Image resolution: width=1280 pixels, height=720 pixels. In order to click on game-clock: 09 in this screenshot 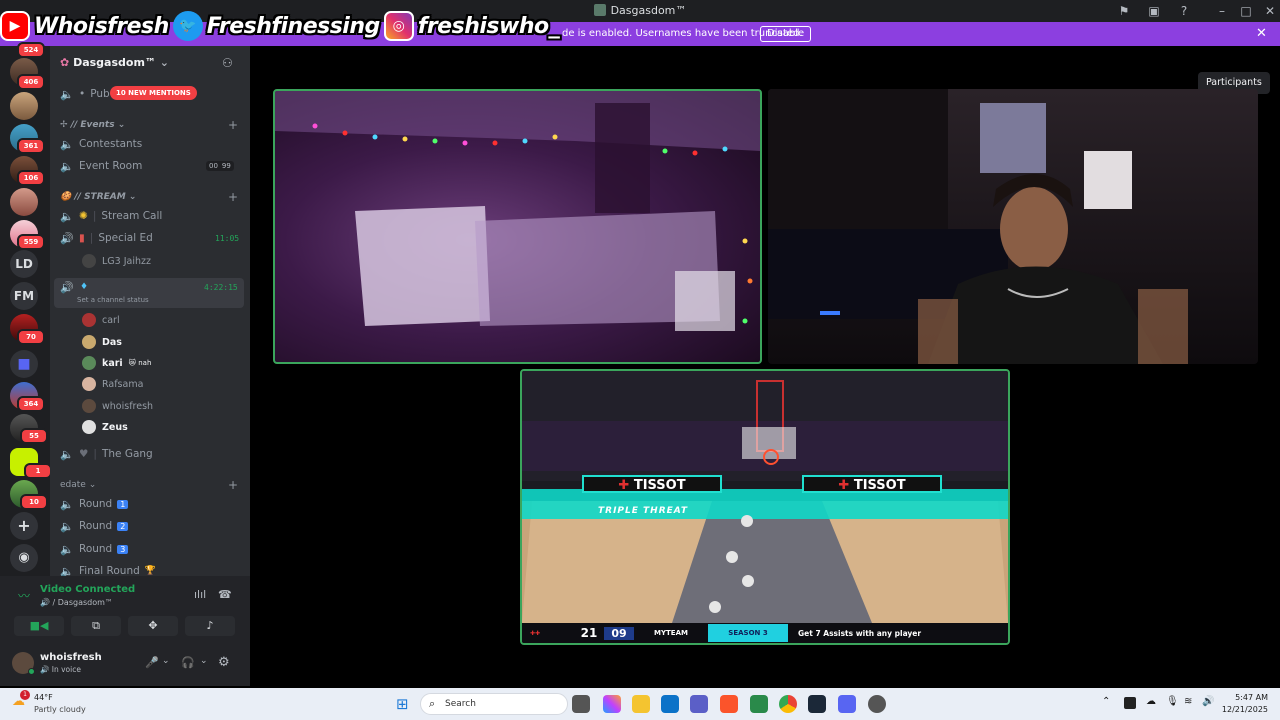, I will do `click(619, 633)`.